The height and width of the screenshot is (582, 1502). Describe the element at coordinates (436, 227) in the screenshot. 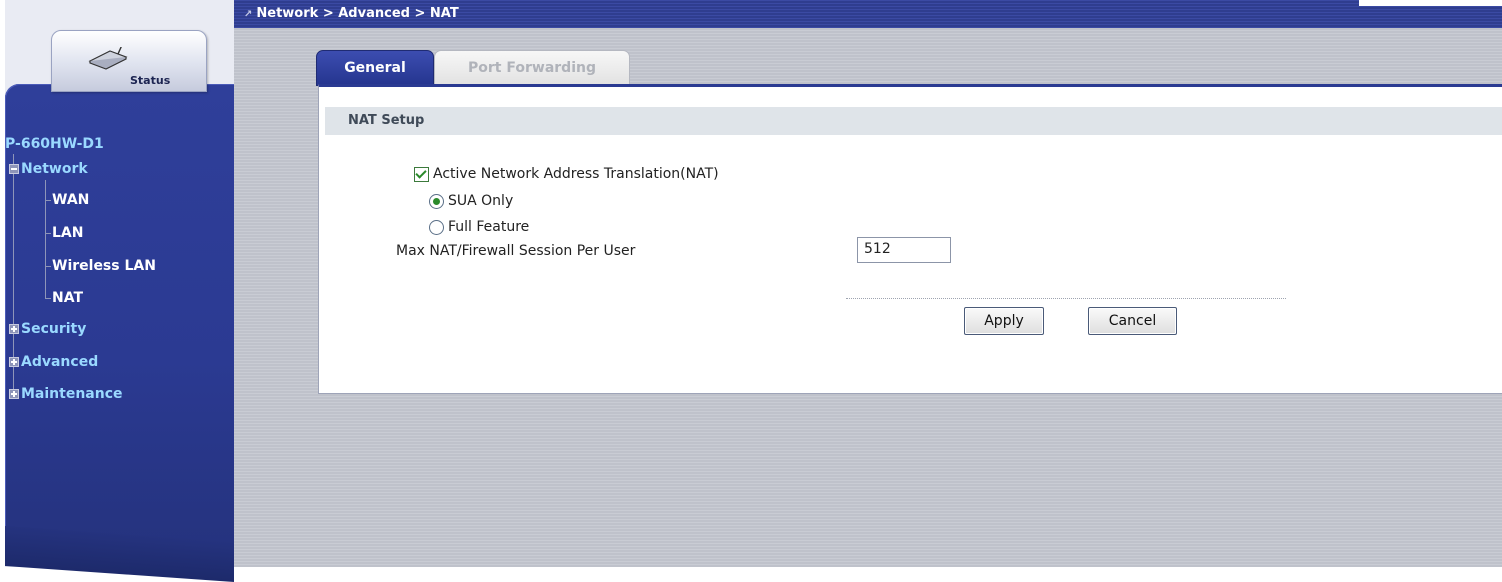

I see `full-feature-radio` at that location.